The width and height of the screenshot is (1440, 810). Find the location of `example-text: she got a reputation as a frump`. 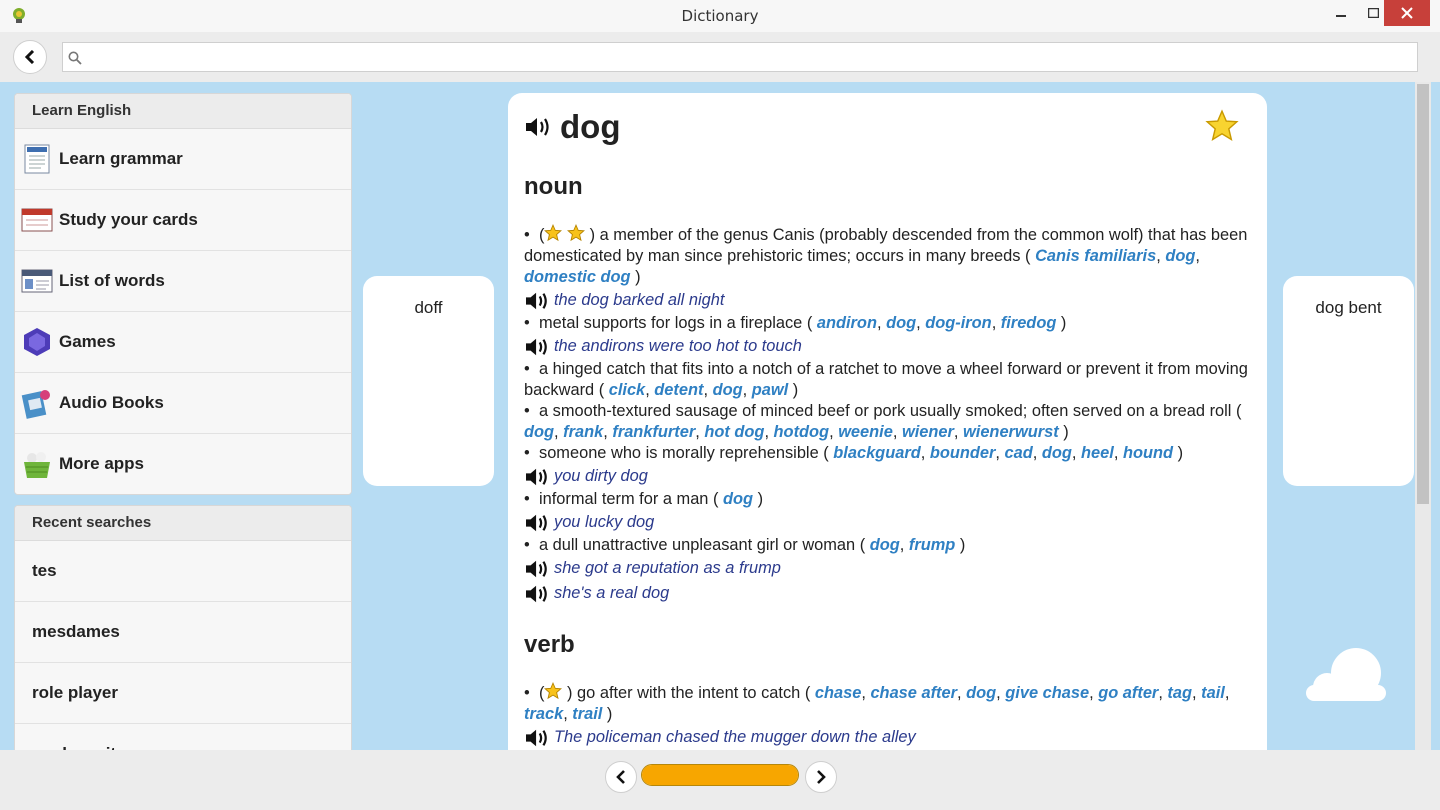

example-text: she got a reputation as a frump is located at coordinates (667, 568).